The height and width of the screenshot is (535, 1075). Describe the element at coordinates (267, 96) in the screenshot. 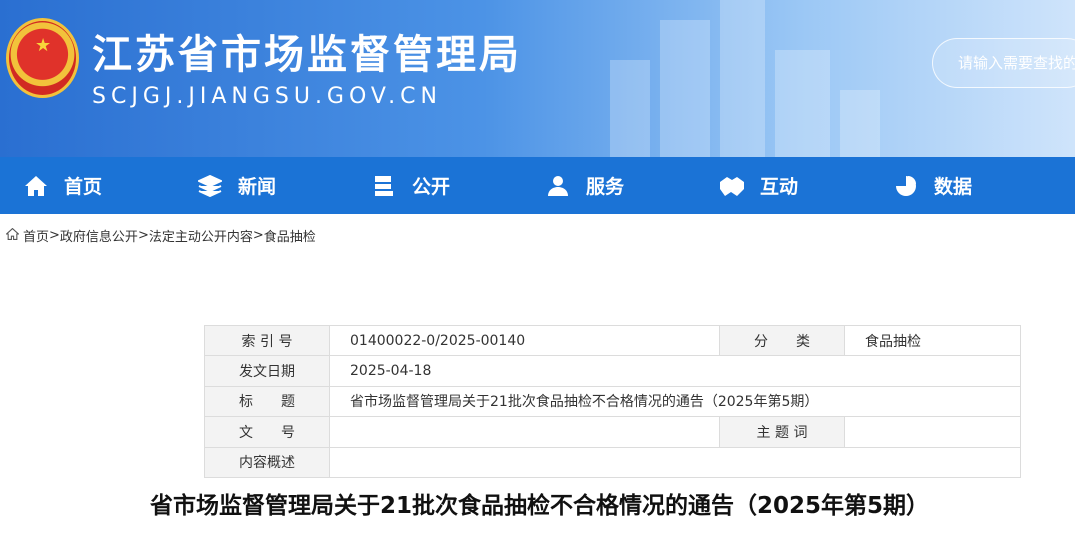

I see `site-domain: SCJGJ.JIANGSU.GOV.CN` at that location.